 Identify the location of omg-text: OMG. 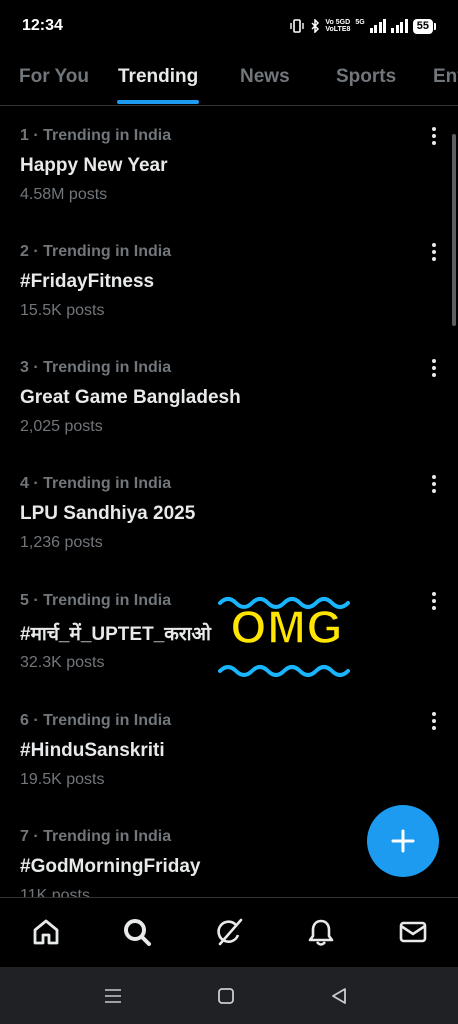
(287, 627).